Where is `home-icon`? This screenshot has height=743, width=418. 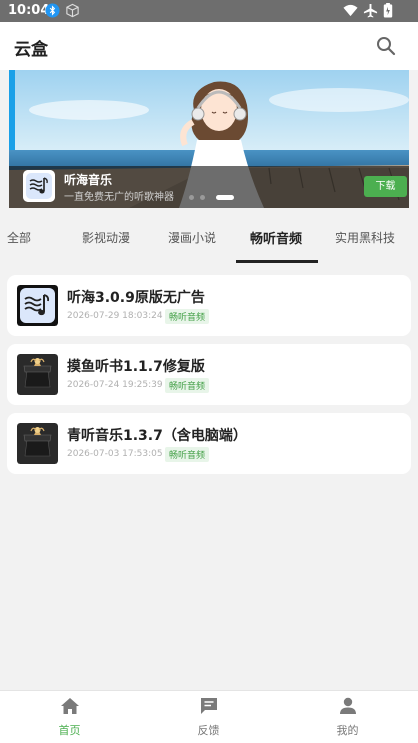 home-icon is located at coordinates (70, 706).